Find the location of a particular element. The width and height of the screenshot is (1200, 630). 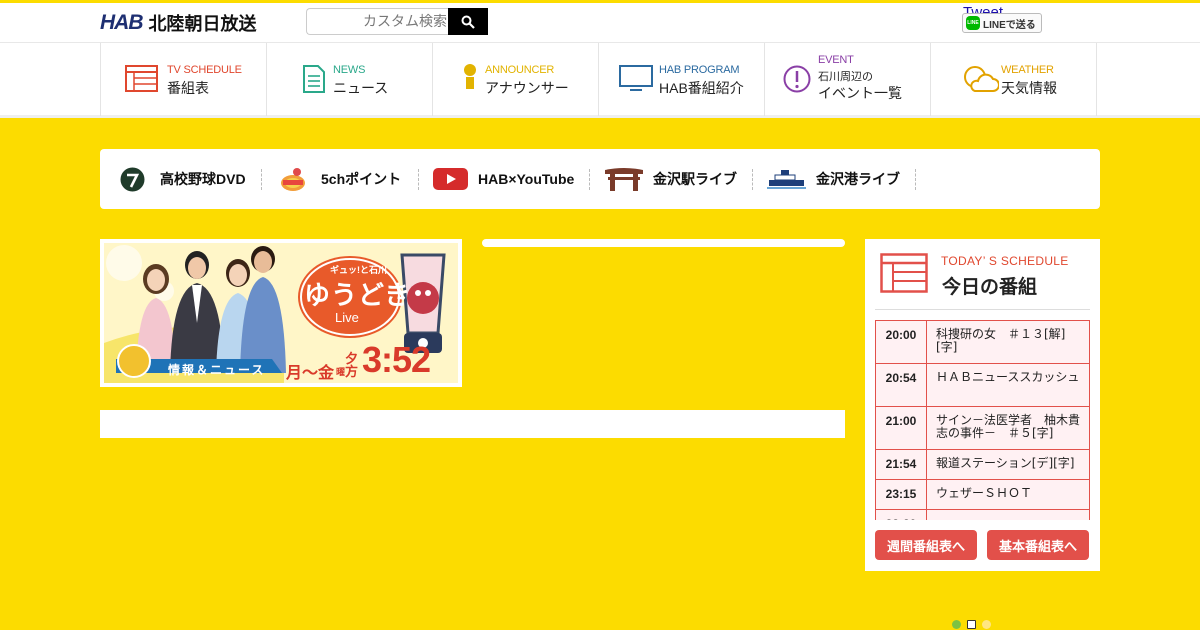

link-baseball-dvd: 高校野球DVD is located at coordinates (183, 179).